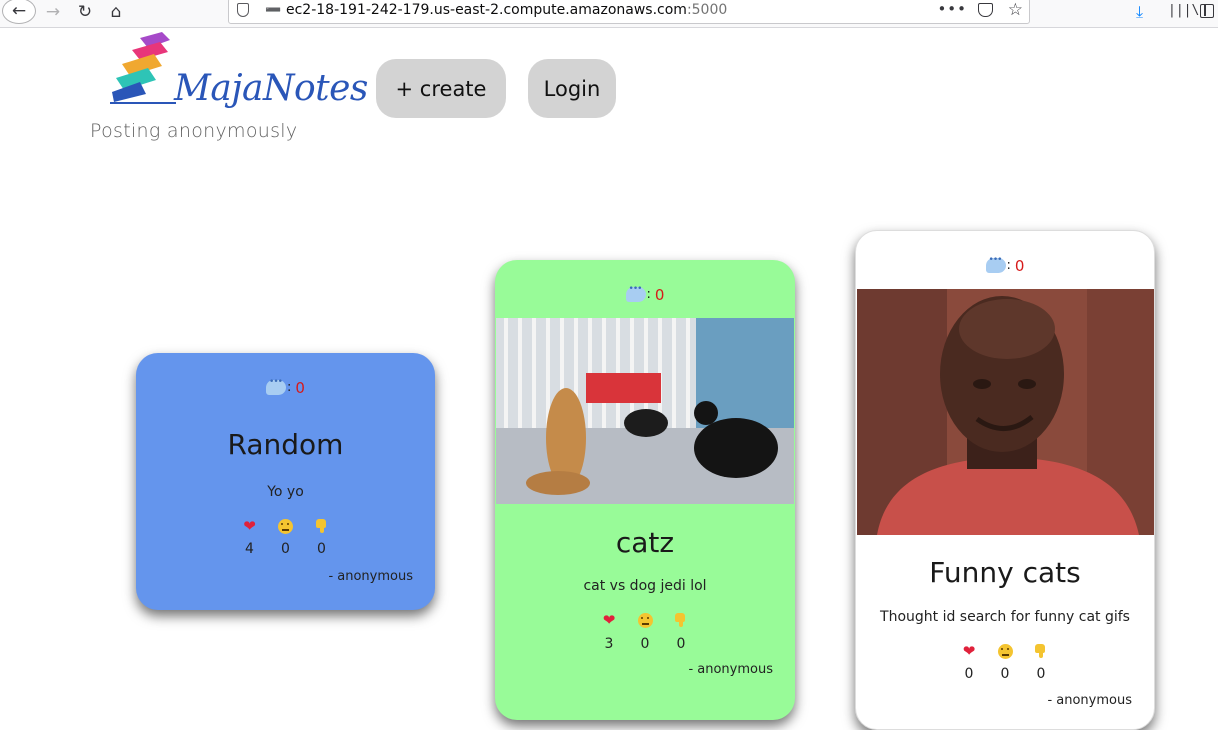 This screenshot has height=730, width=1218. Describe the element at coordinates (645, 586) in the screenshot. I see `note-body: cat vs dog jedi lol` at that location.